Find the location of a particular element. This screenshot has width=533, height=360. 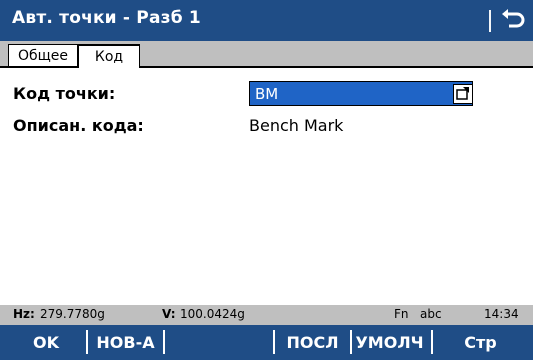

point-code-dropdown: BM is located at coordinates (361, 93).